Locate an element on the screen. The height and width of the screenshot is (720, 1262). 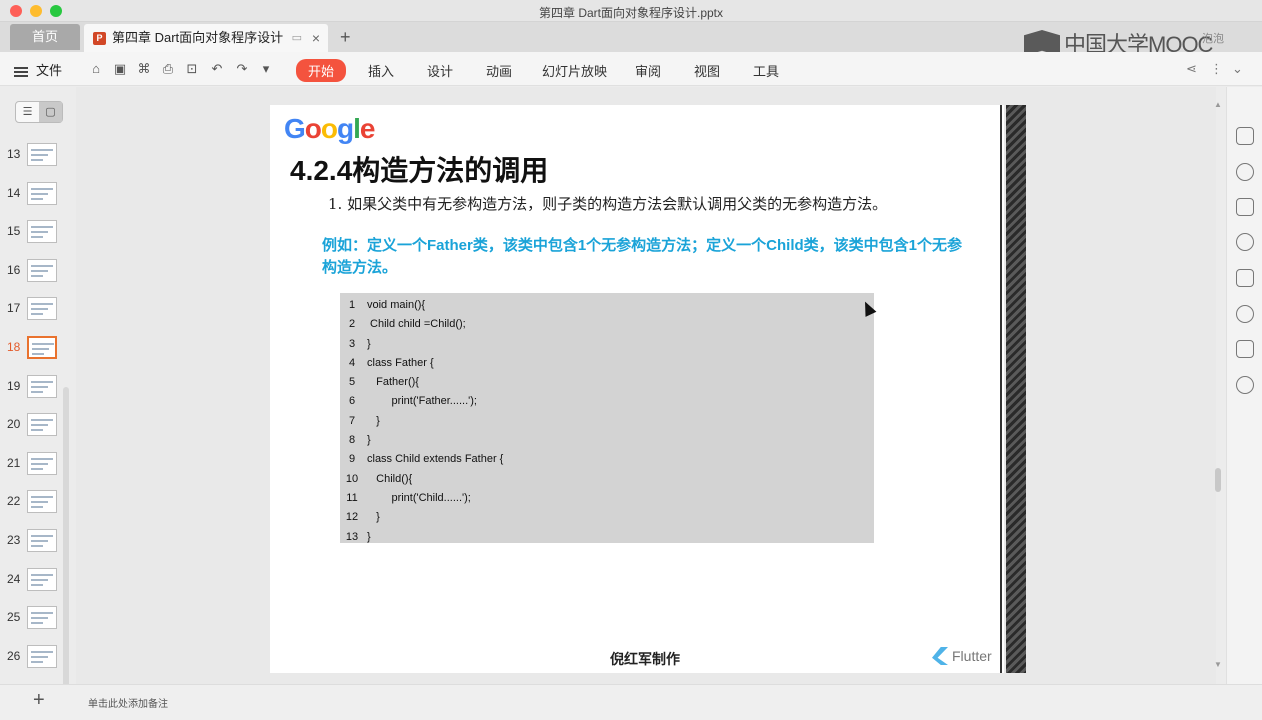
slide-thumbnail-row: 19 is located at coordinates (38, 388).